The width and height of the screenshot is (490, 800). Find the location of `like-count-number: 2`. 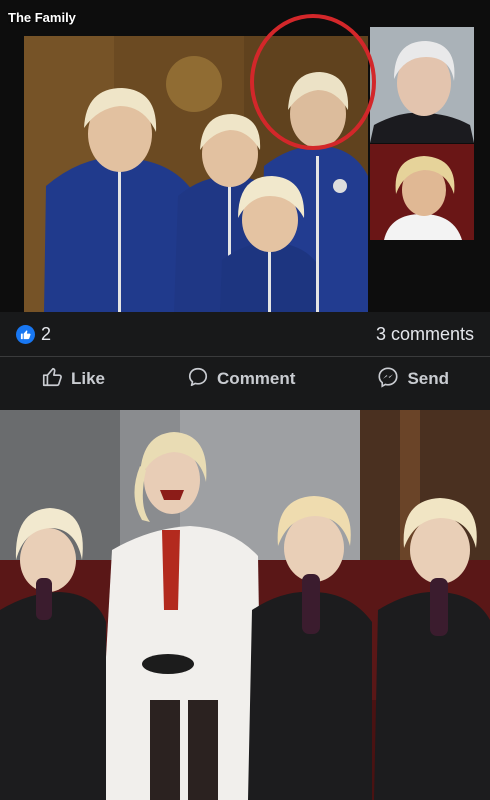

like-count-number: 2 is located at coordinates (46, 333).